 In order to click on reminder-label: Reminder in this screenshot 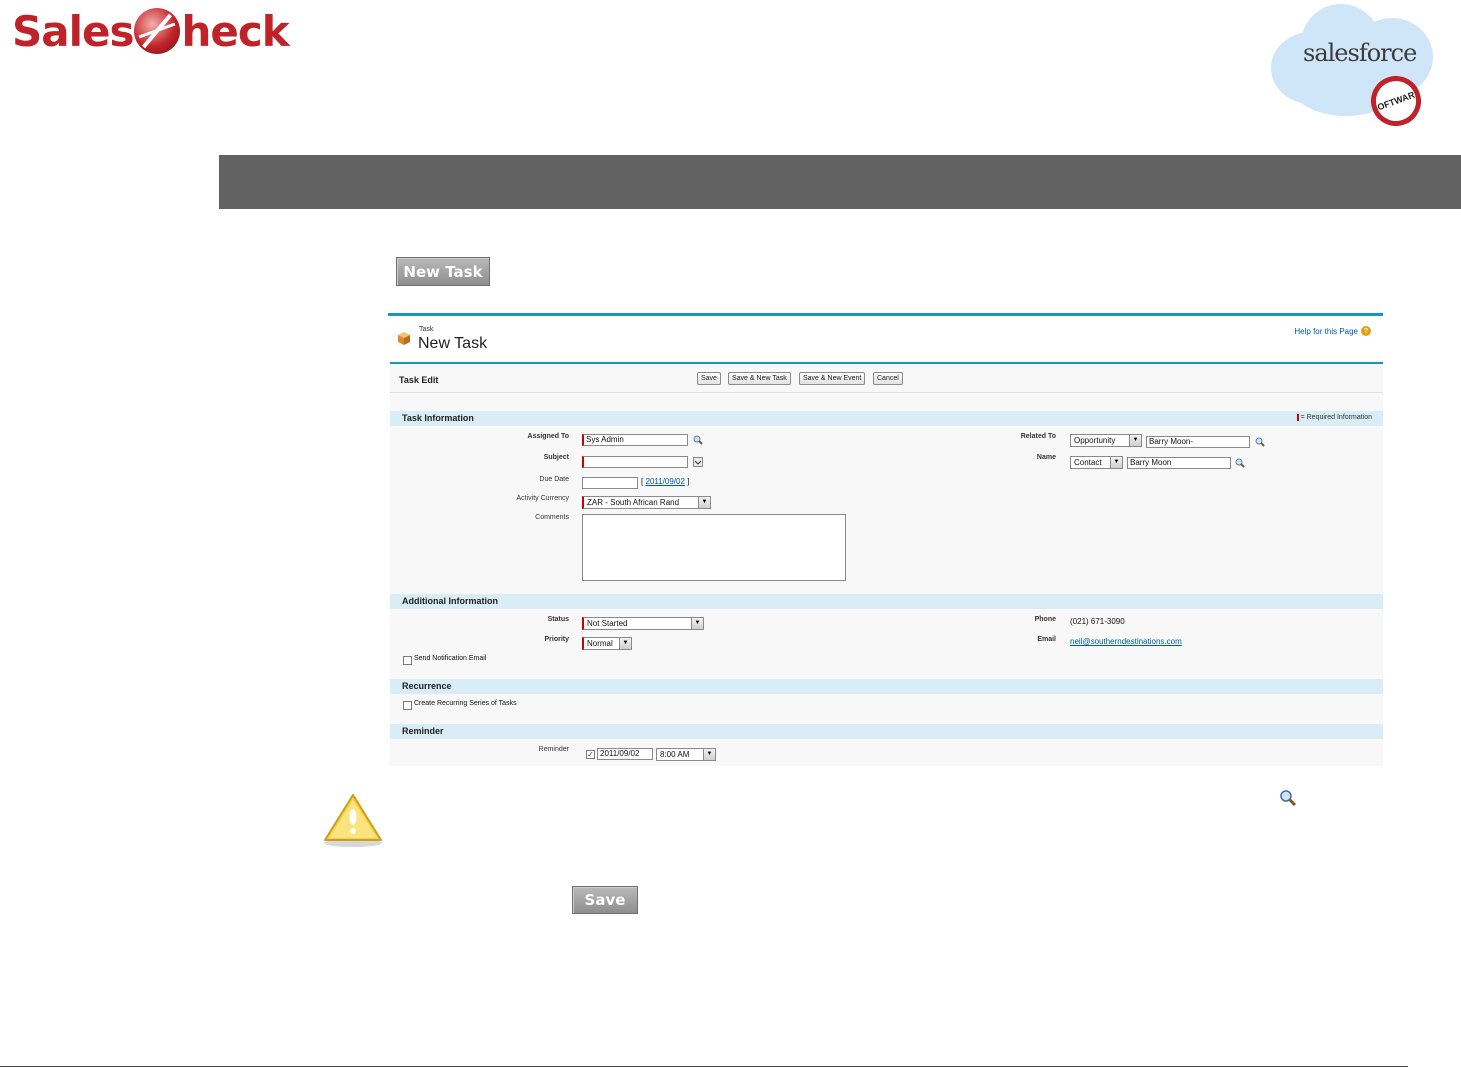, I will do `click(553, 749)`.